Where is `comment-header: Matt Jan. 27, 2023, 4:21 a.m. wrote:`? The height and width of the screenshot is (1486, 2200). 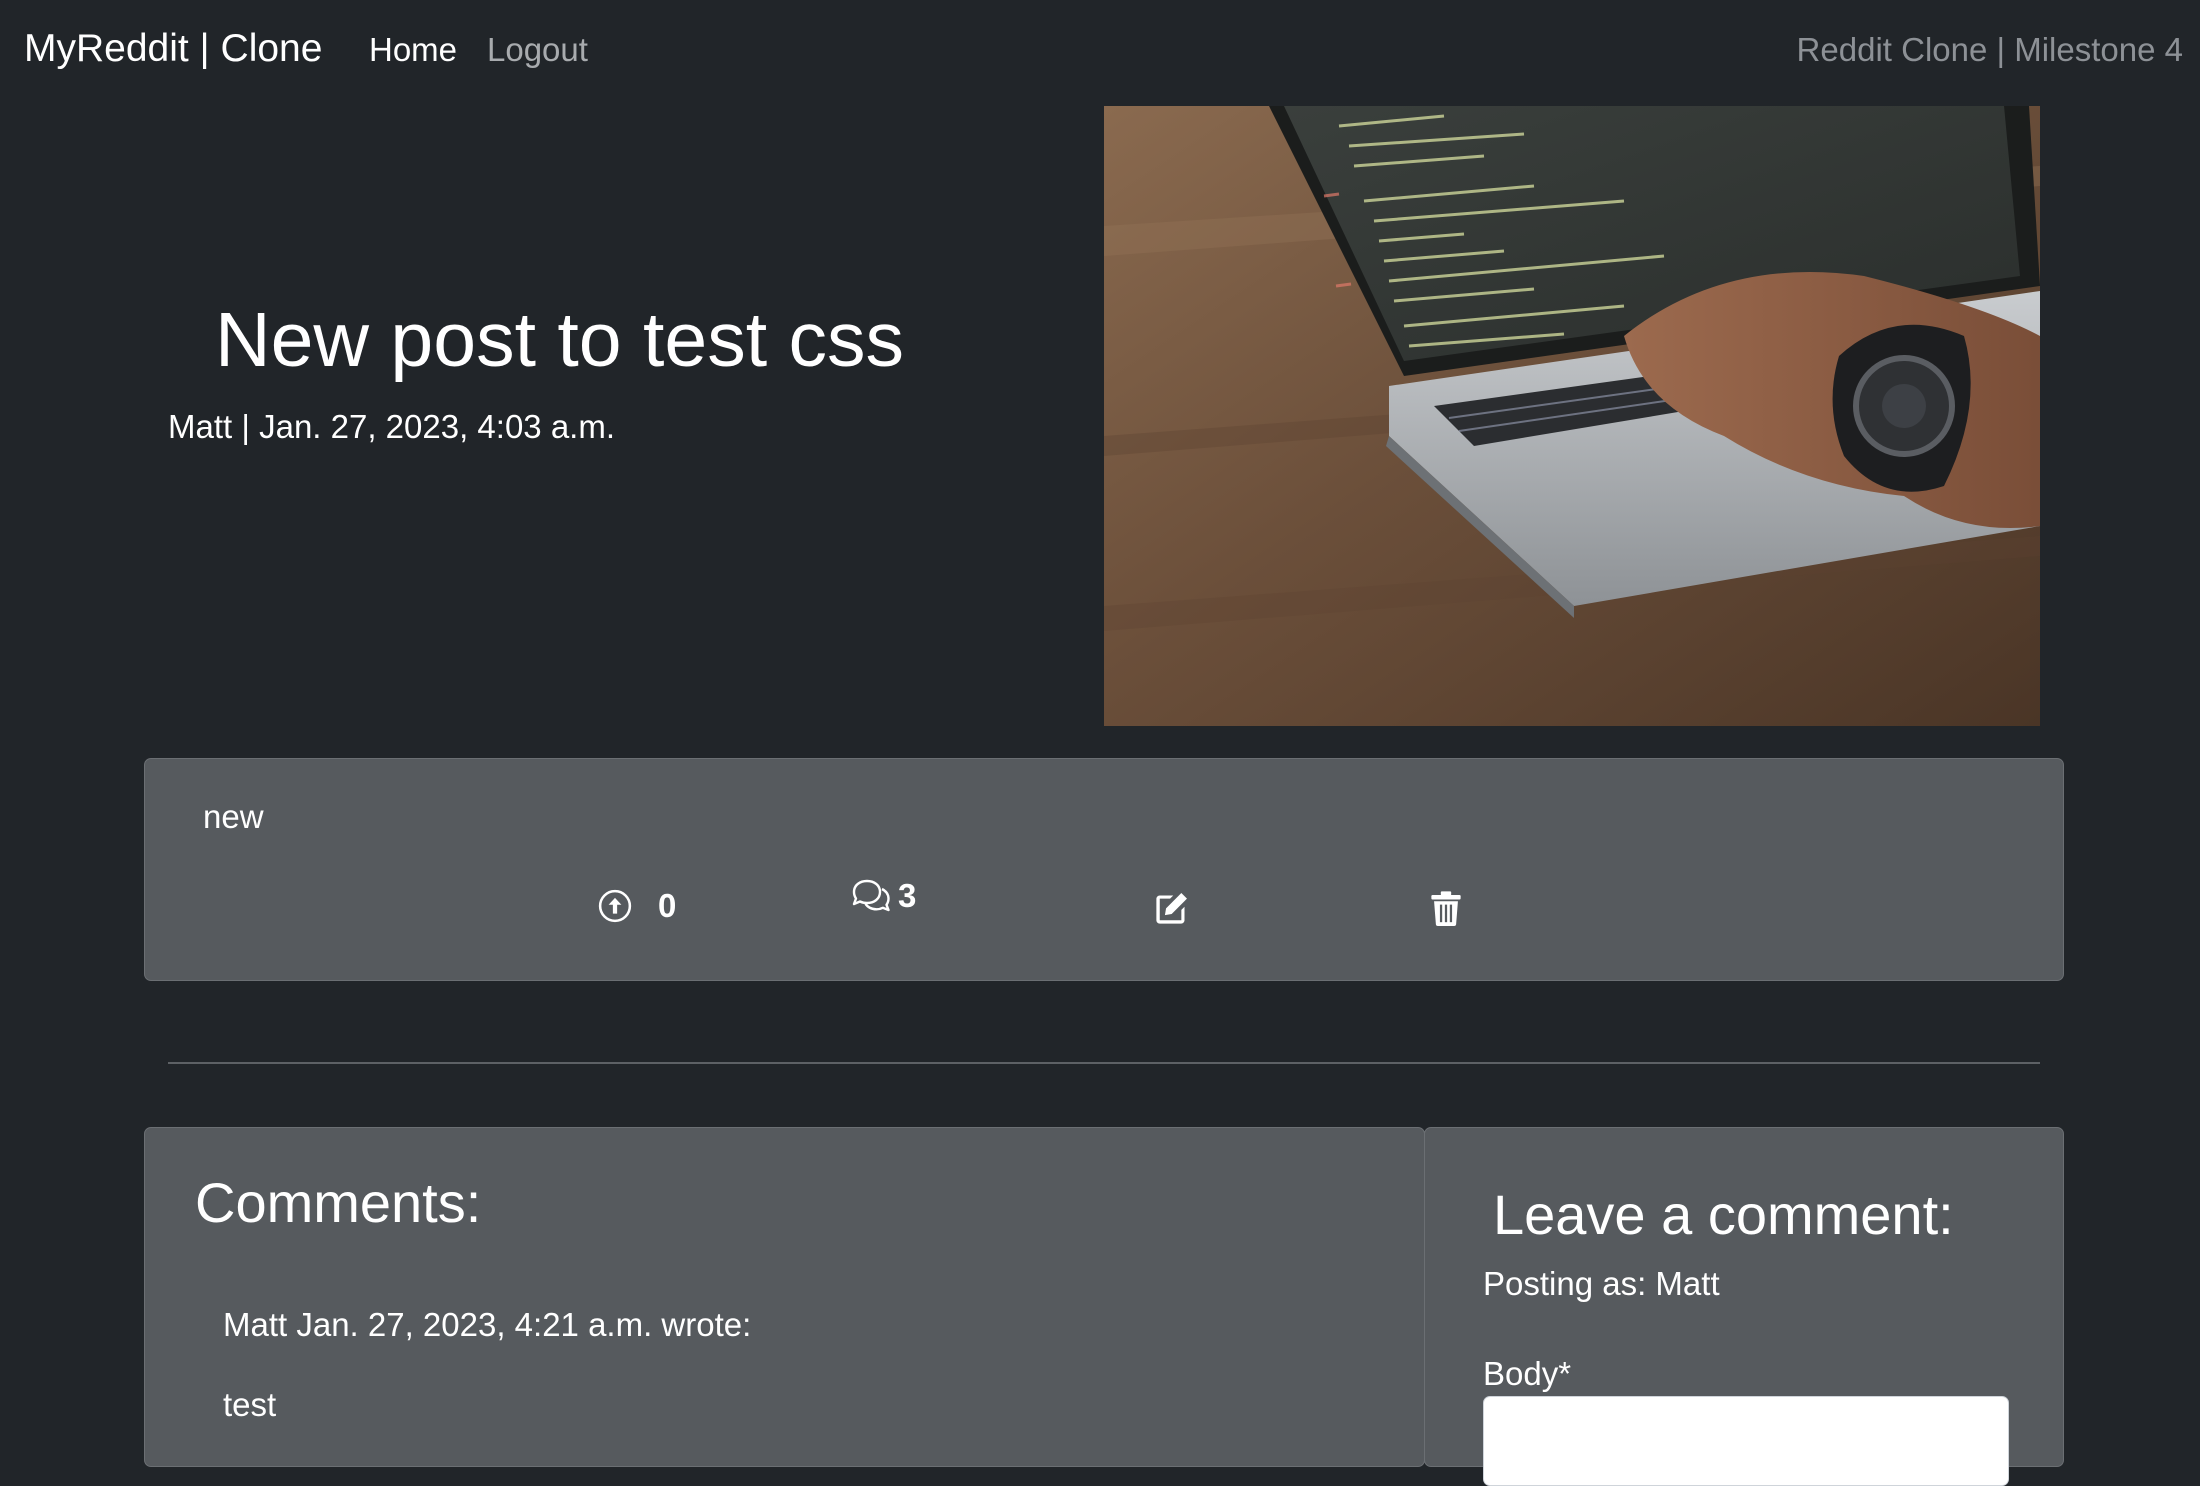
comment-header: Matt Jan. 27, 2023, 4:21 a.m. wrote: is located at coordinates (487, 1324).